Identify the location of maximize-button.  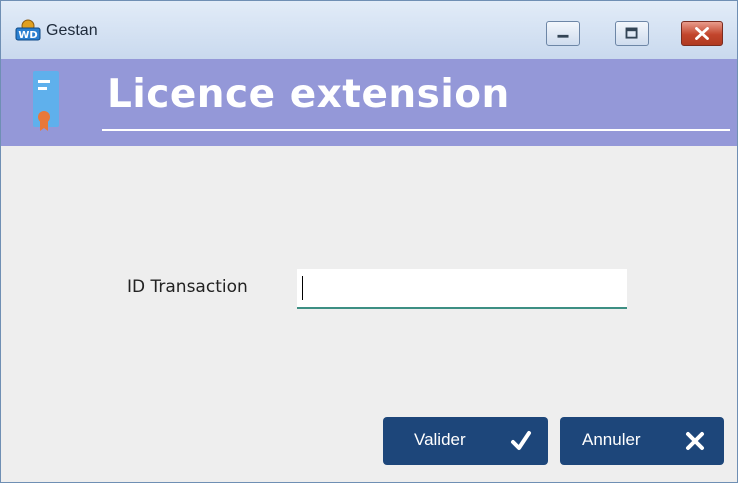
(632, 33).